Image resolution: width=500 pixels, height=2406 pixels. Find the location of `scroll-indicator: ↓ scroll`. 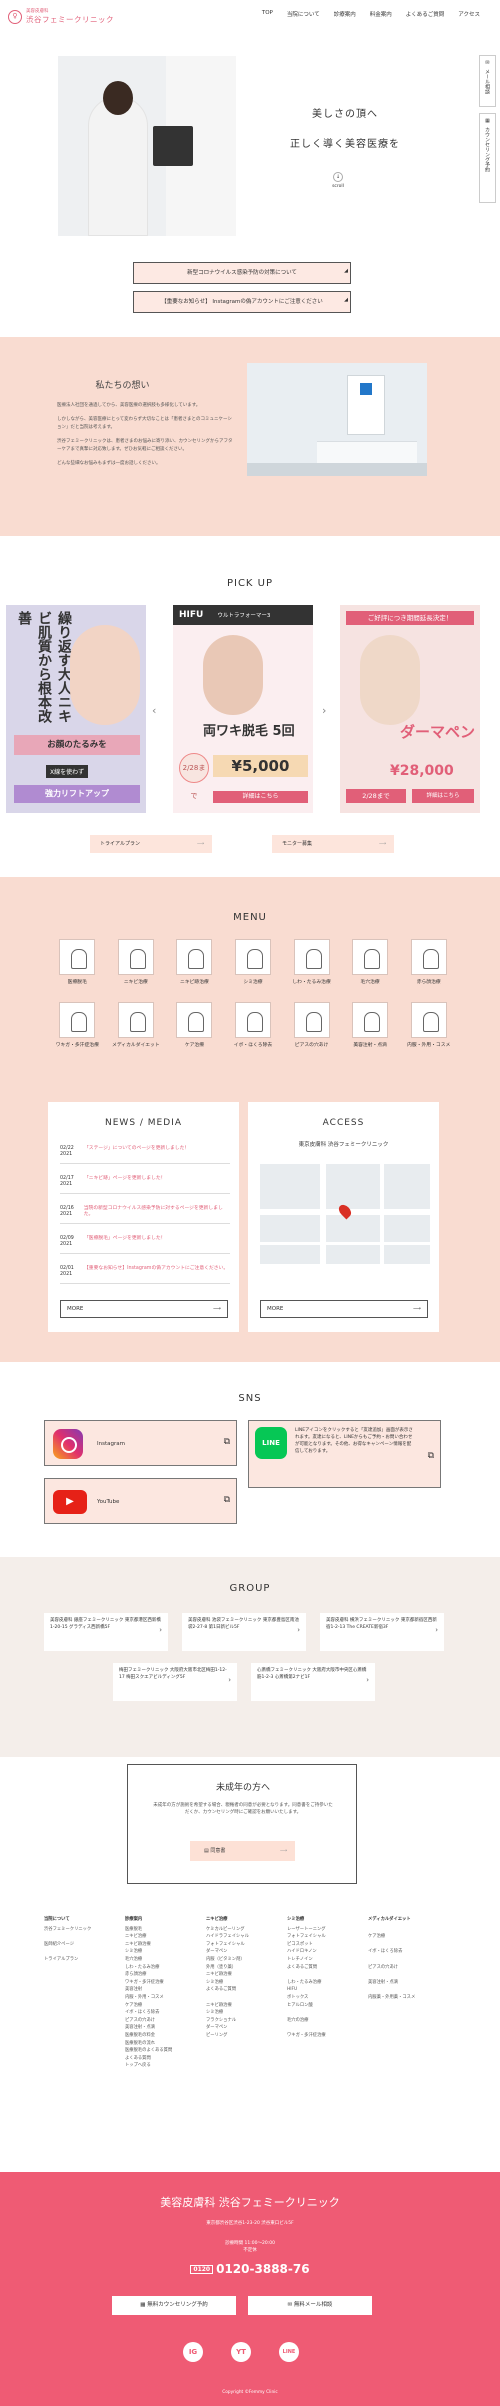

scroll-indicator: ↓ scroll is located at coordinates (338, 180).